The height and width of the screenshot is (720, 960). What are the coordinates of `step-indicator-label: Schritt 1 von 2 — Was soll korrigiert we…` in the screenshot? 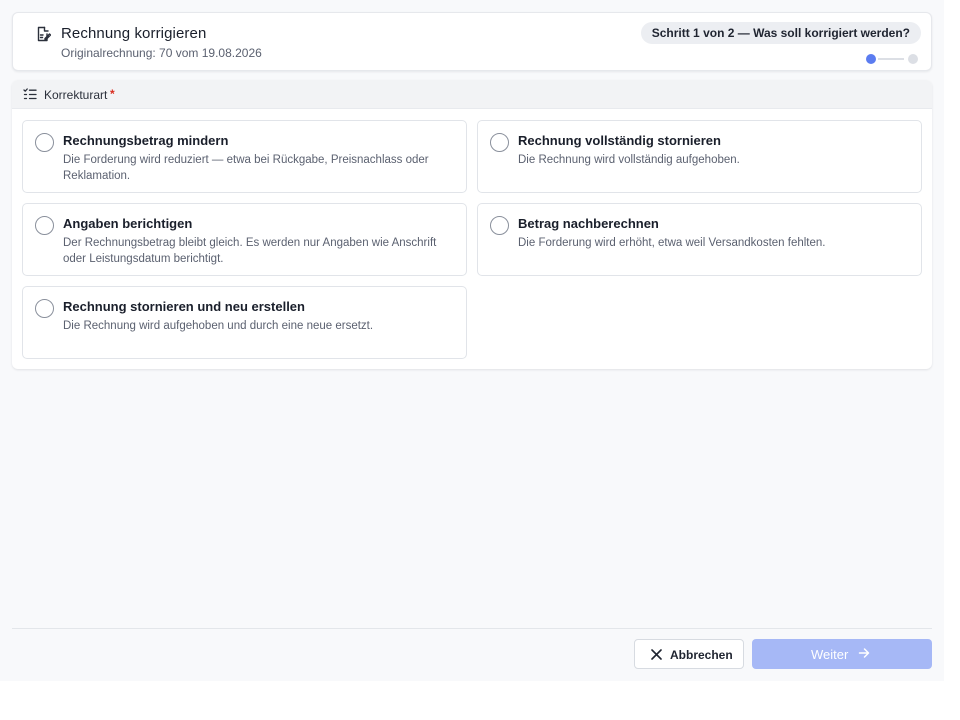 It's located at (780, 33).